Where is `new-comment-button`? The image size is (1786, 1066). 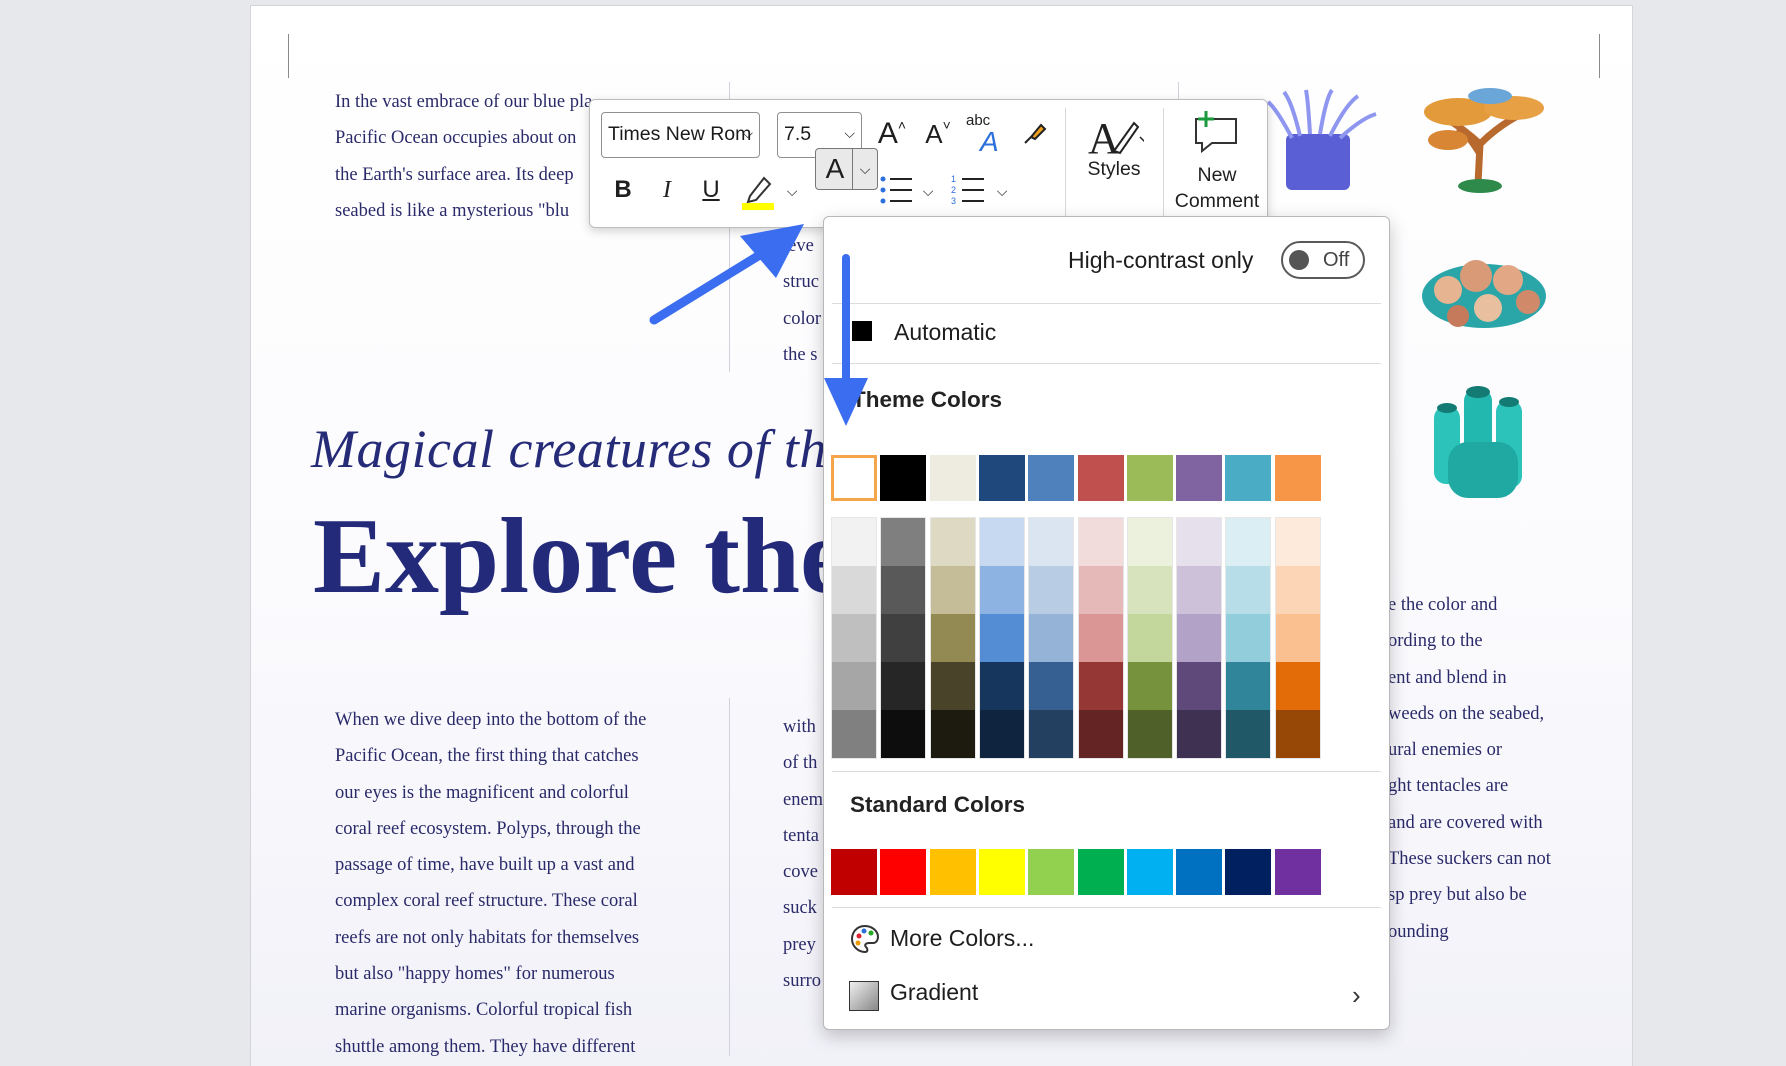
new-comment-button is located at coordinates (1216, 132).